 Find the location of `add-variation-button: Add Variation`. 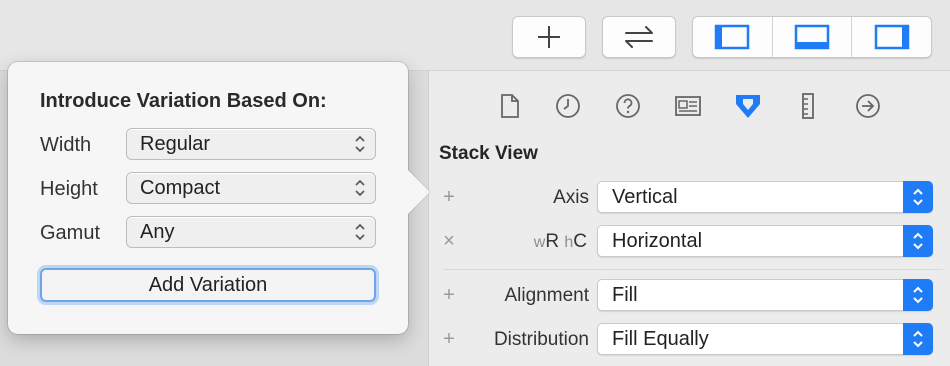

add-variation-button: Add Variation is located at coordinates (208, 285).